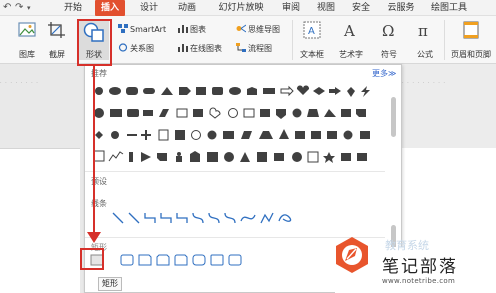  Describe the element at coordinates (134, 218) in the screenshot. I see `arrow-line-shape` at that location.